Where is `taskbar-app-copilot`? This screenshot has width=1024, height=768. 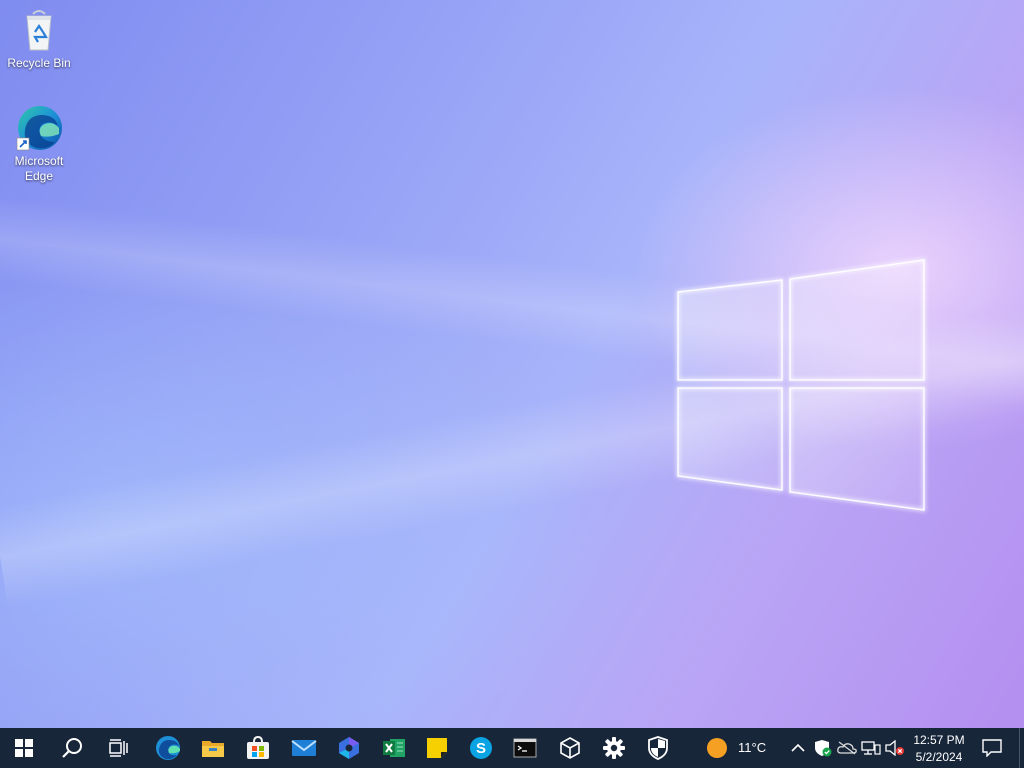
taskbar-app-copilot is located at coordinates (349, 748).